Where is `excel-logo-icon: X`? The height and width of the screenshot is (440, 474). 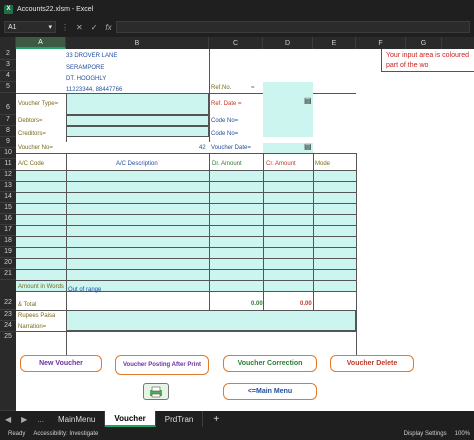
excel-logo-icon: X is located at coordinates (8, 9).